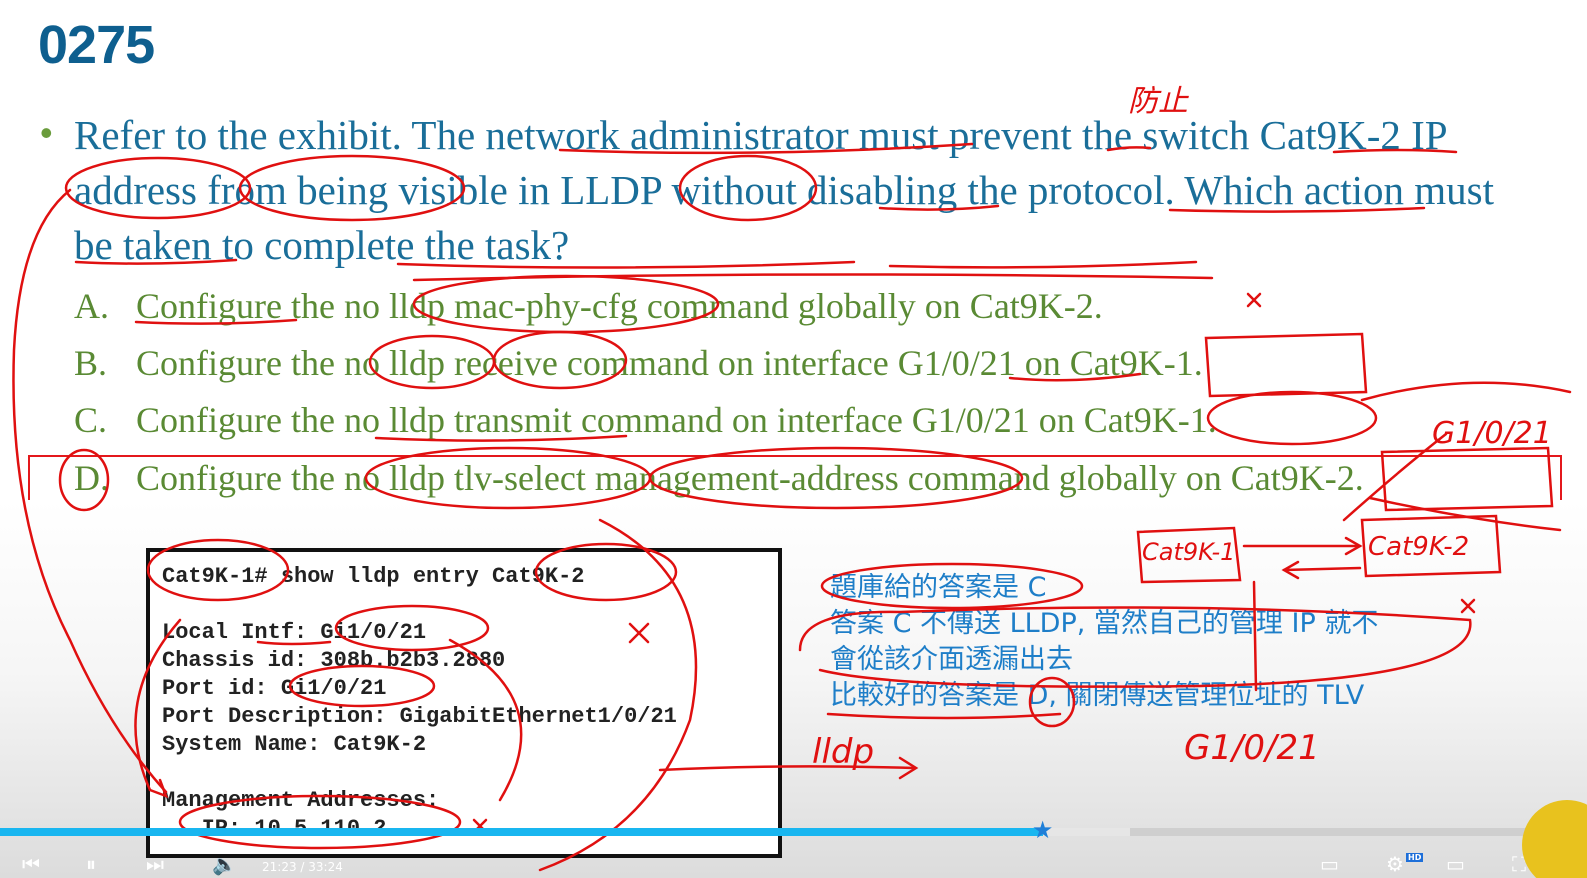  I want to click on option-letter: A., so click(91, 306).